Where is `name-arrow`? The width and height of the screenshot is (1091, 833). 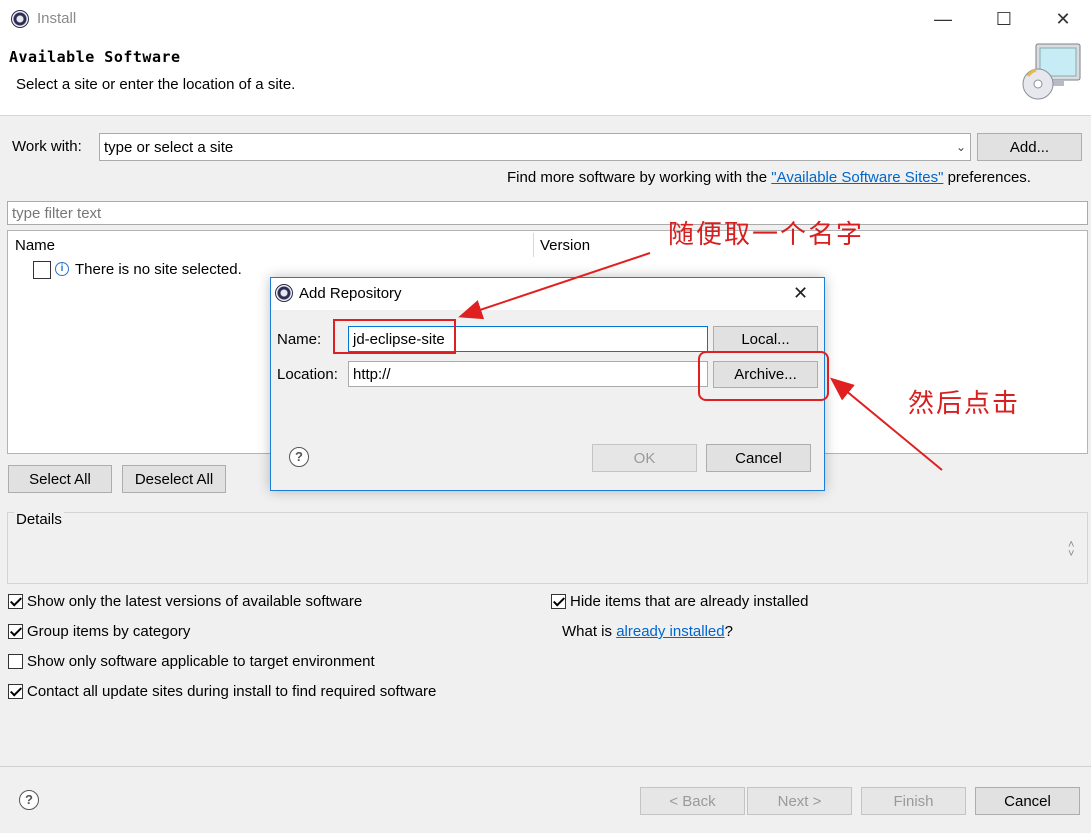 name-arrow is located at coordinates (554, 286).